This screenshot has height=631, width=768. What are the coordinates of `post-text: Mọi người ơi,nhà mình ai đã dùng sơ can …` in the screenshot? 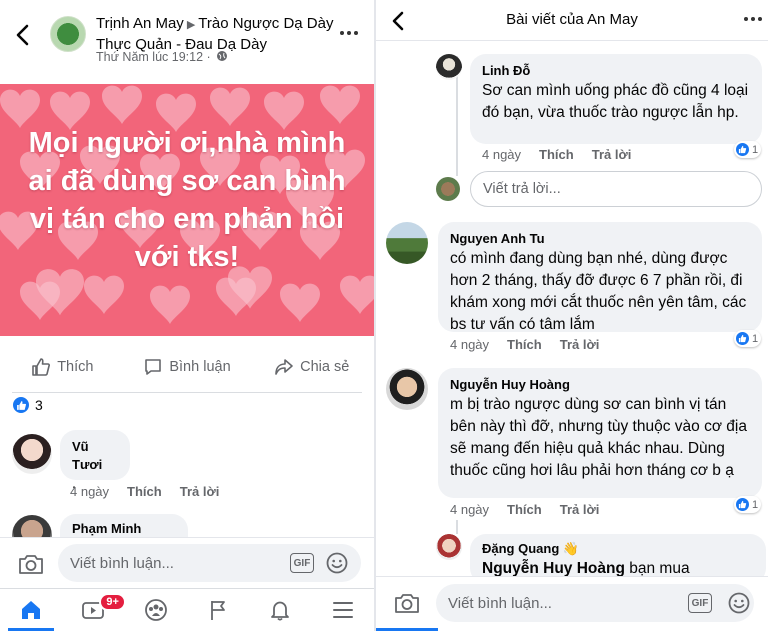 It's located at (187, 200).